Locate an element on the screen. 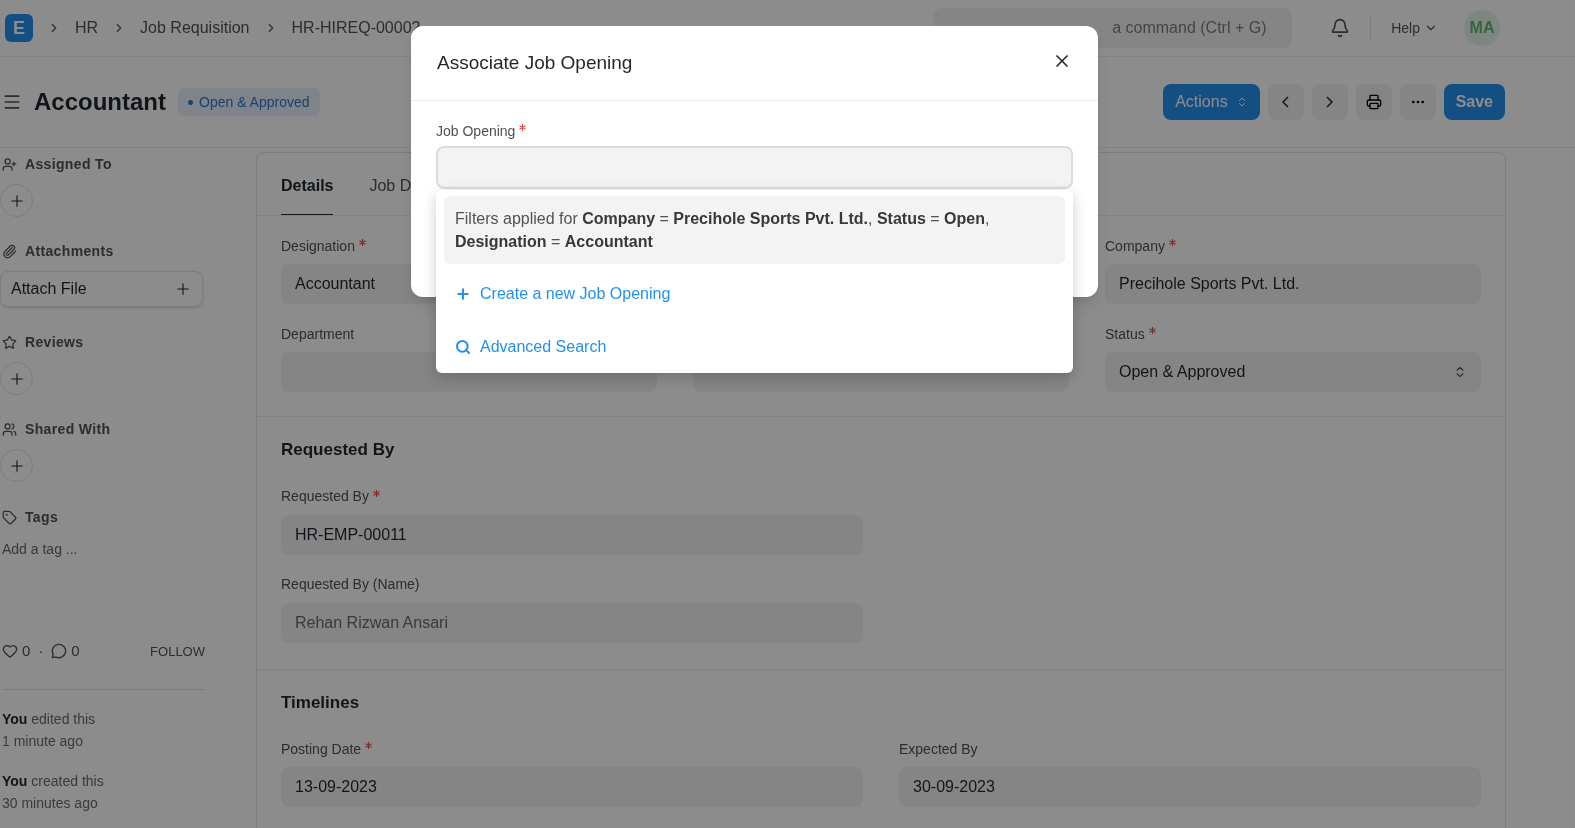  select-field: Open & Approved is located at coordinates (1293, 372).